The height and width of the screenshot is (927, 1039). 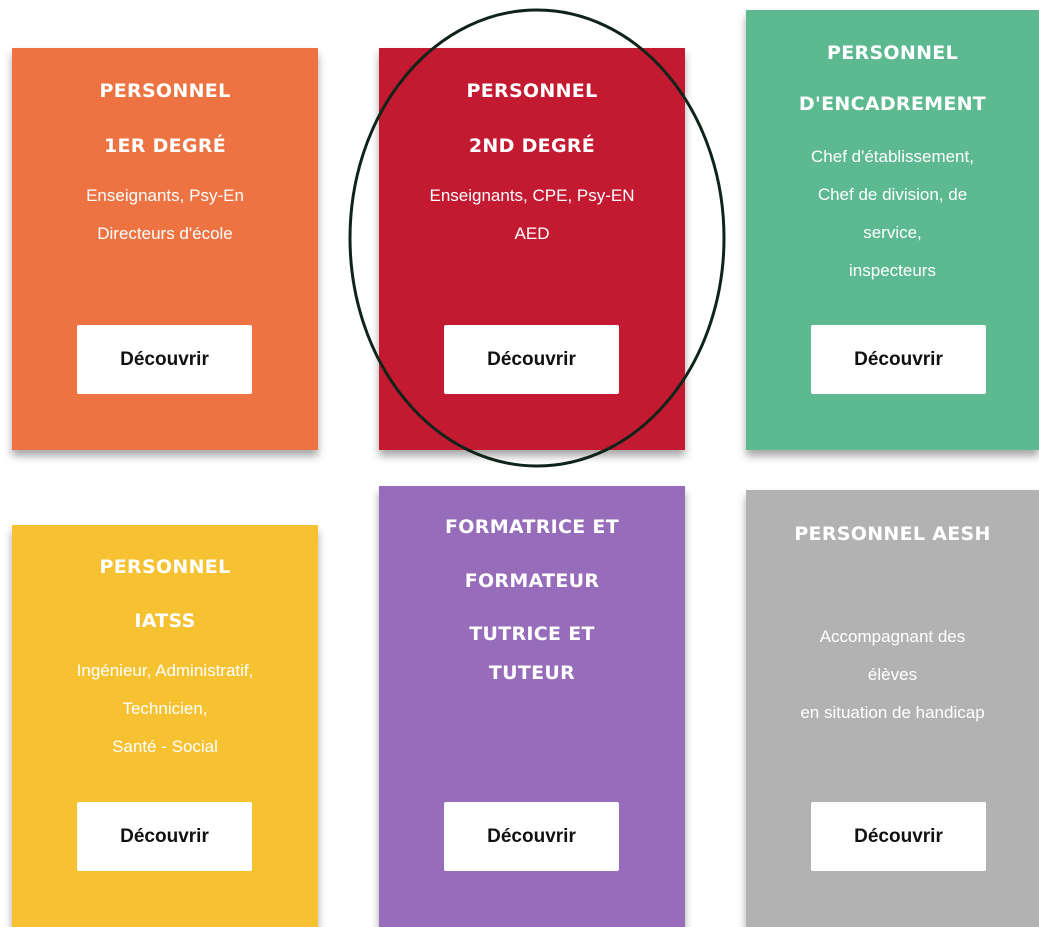 What do you see at coordinates (532, 527) in the screenshot?
I see `card-title-line: FORMATRICE ET` at bounding box center [532, 527].